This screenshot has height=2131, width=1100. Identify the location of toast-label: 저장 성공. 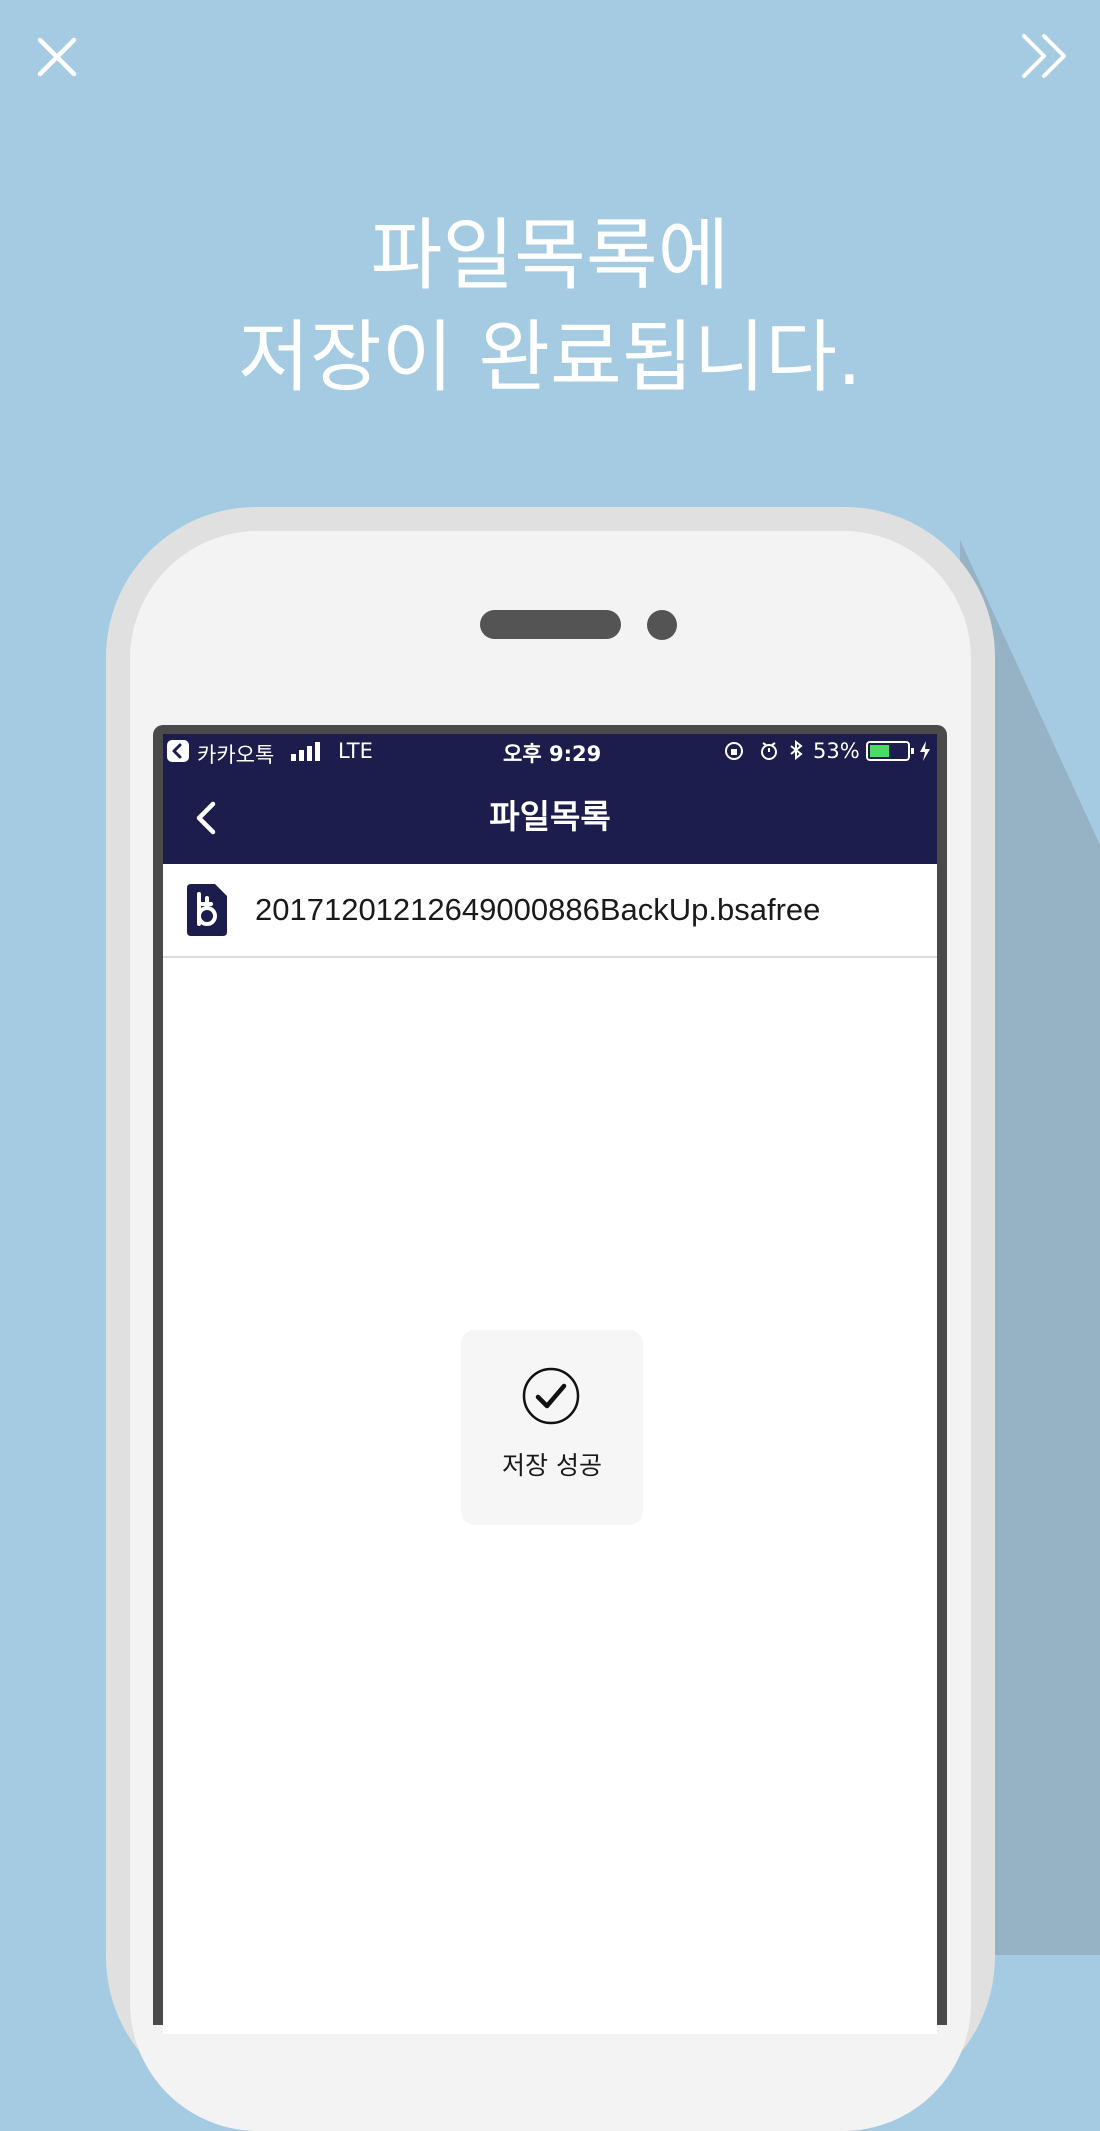
(552, 1465).